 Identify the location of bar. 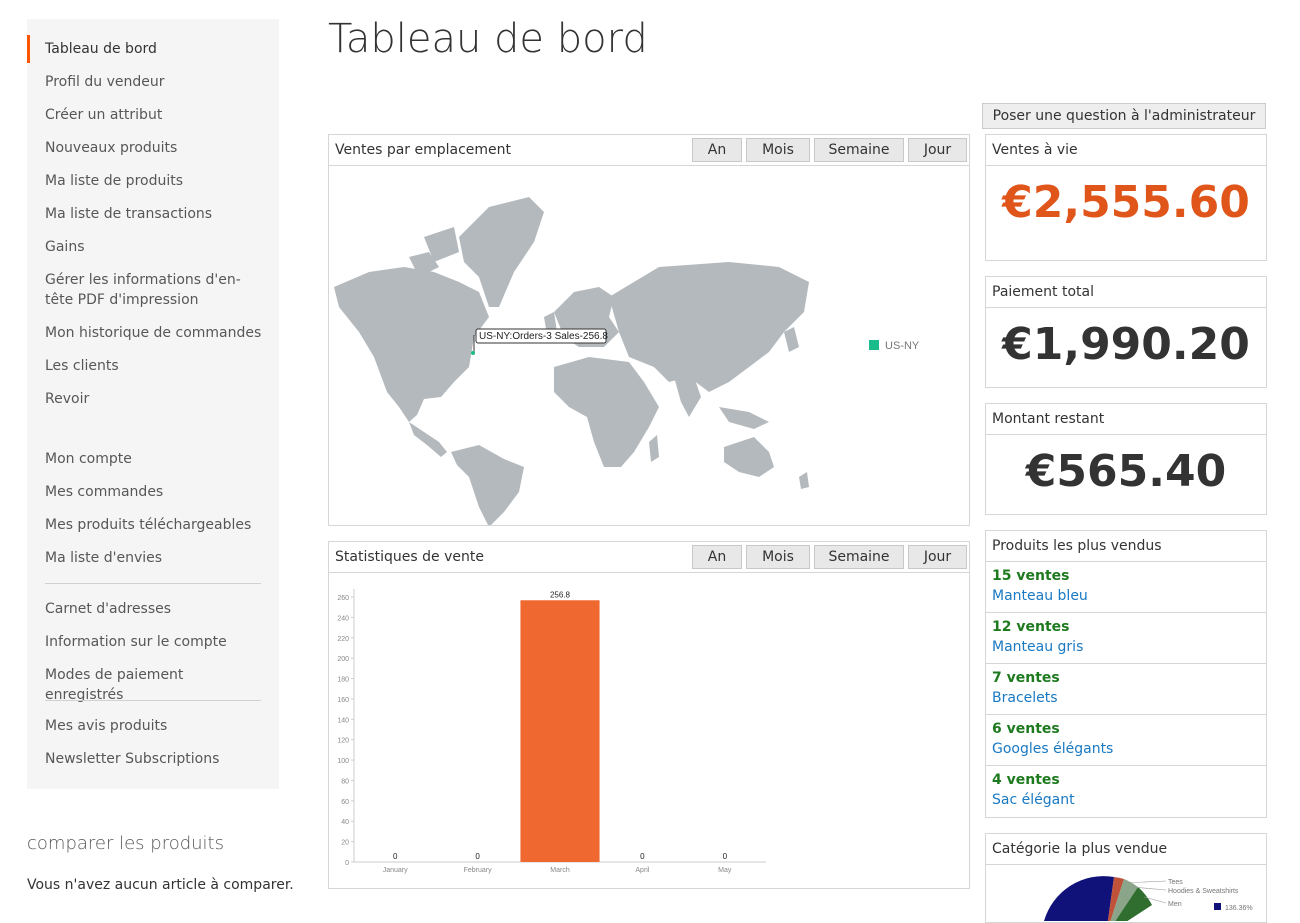
(560, 731).